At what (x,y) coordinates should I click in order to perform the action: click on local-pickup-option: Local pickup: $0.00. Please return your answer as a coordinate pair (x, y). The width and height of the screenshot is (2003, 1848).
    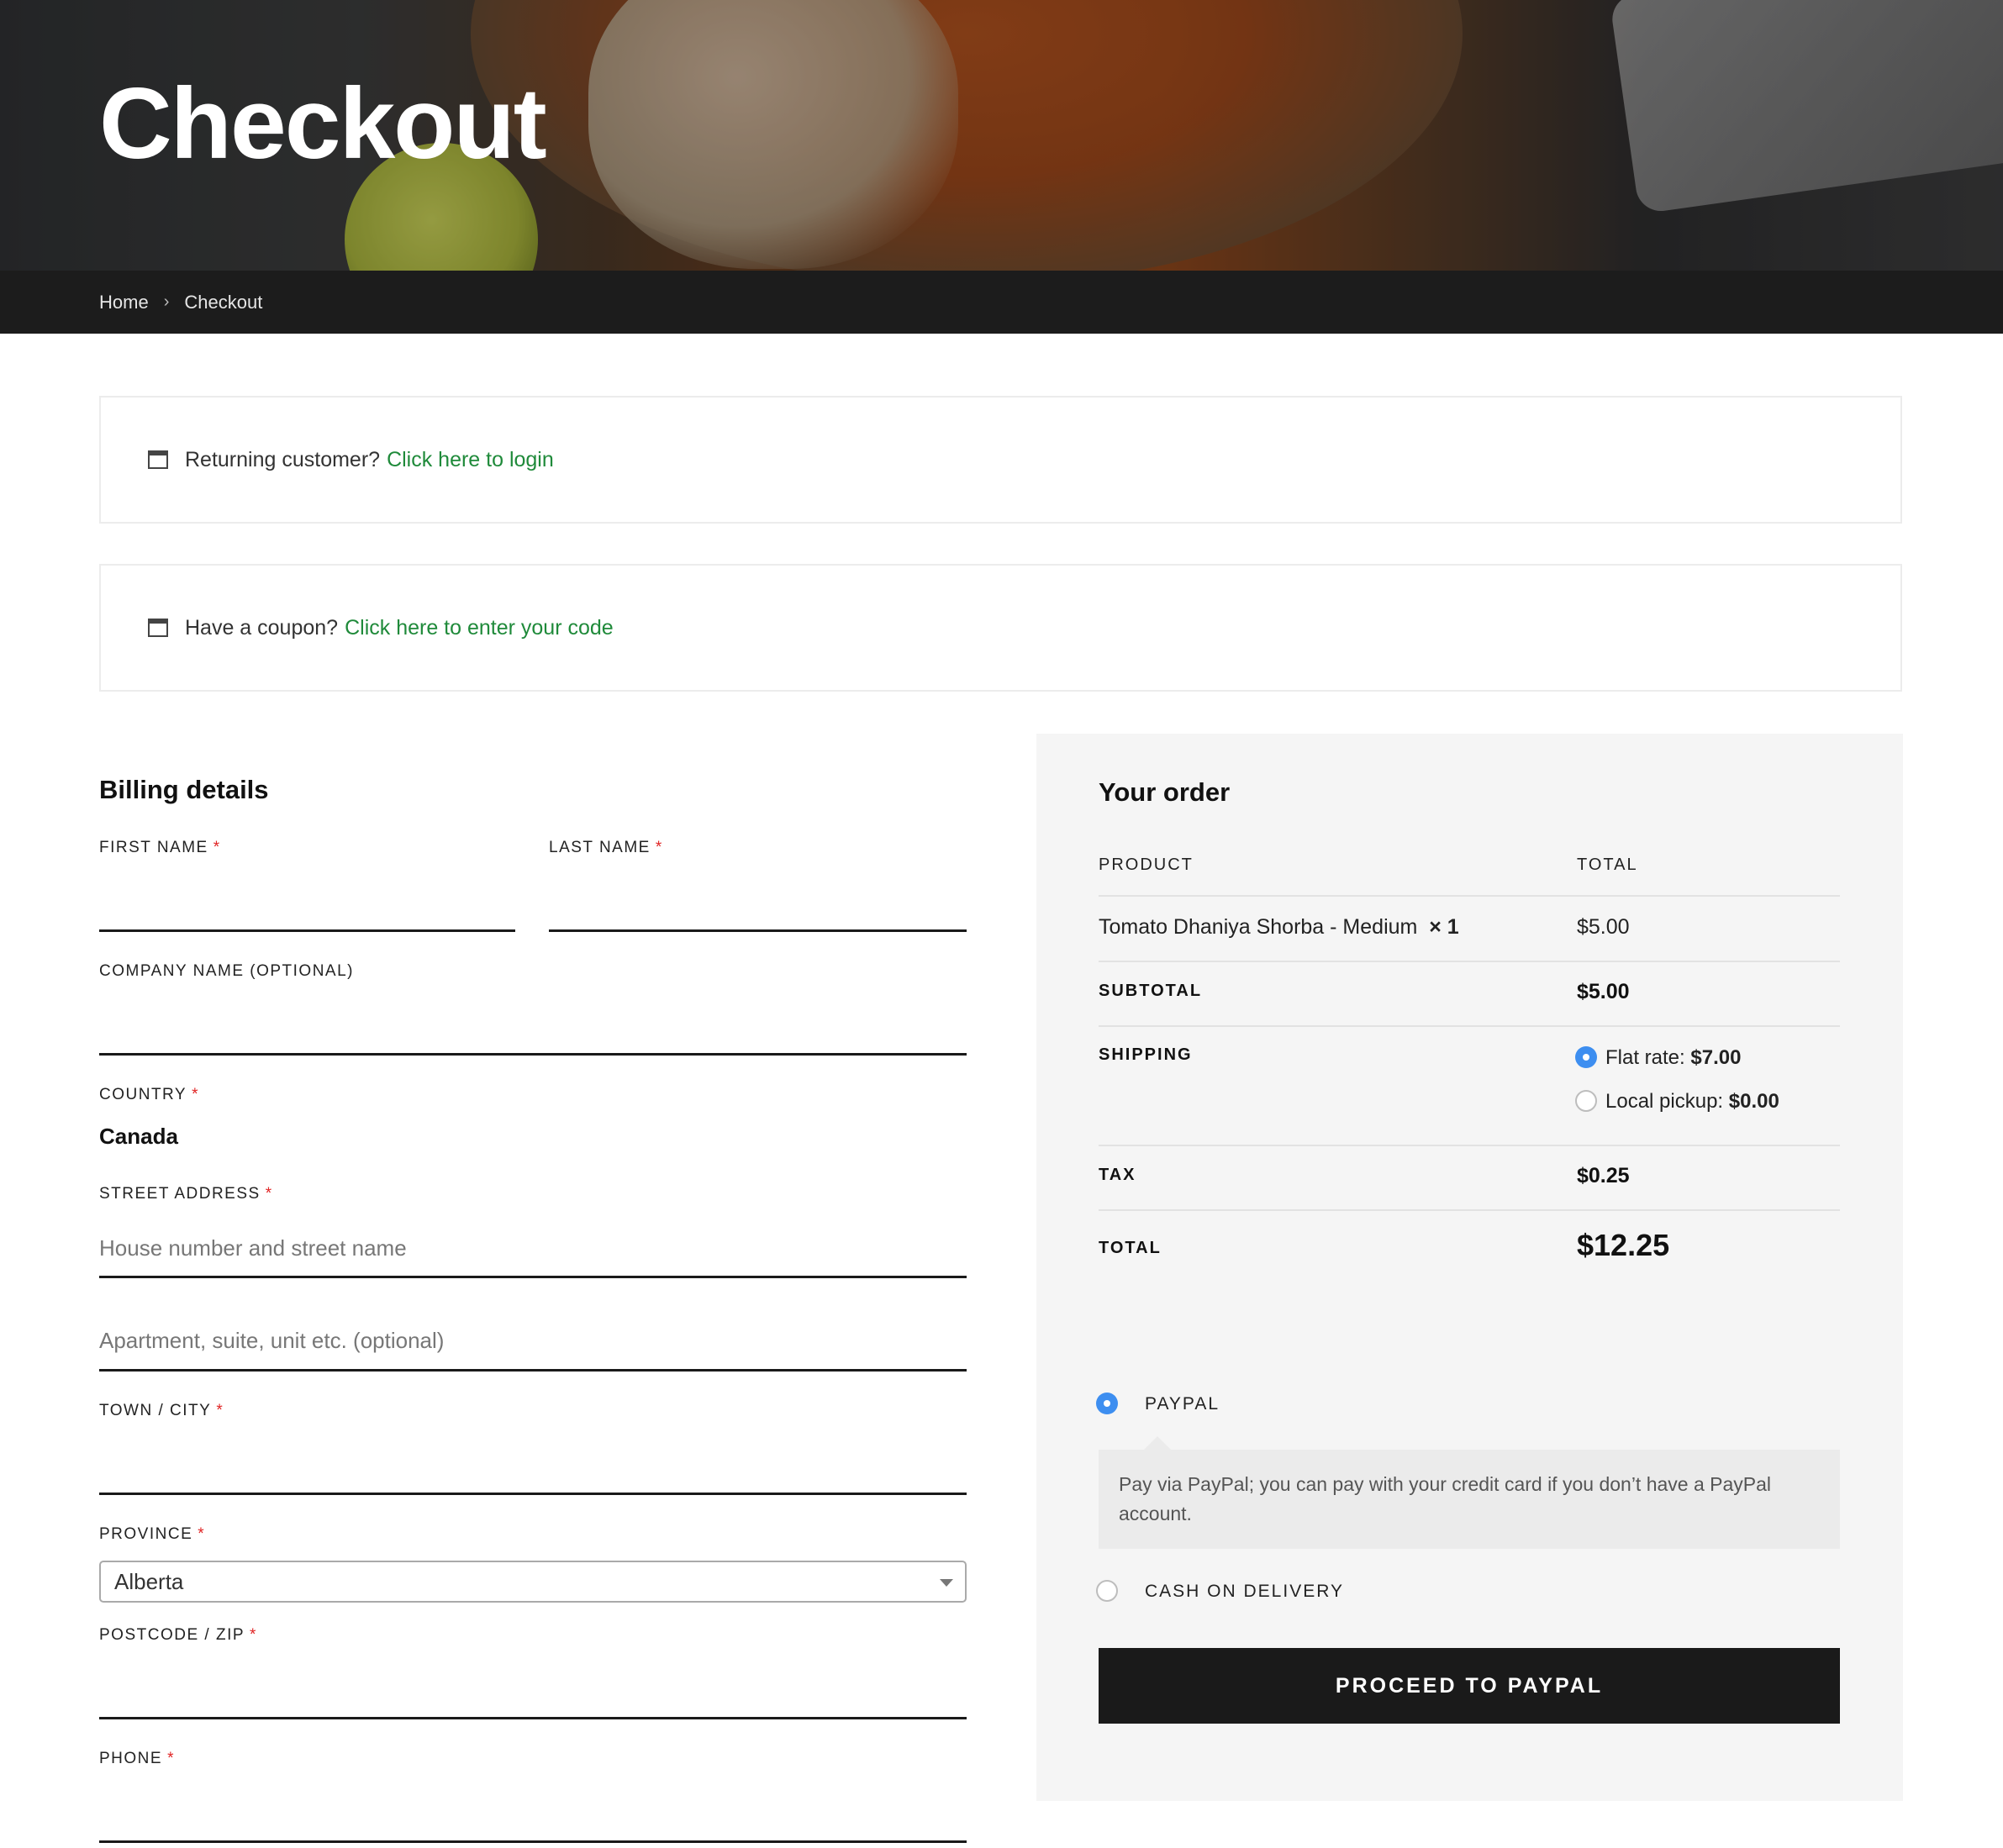
    Looking at the image, I should click on (1692, 1102).